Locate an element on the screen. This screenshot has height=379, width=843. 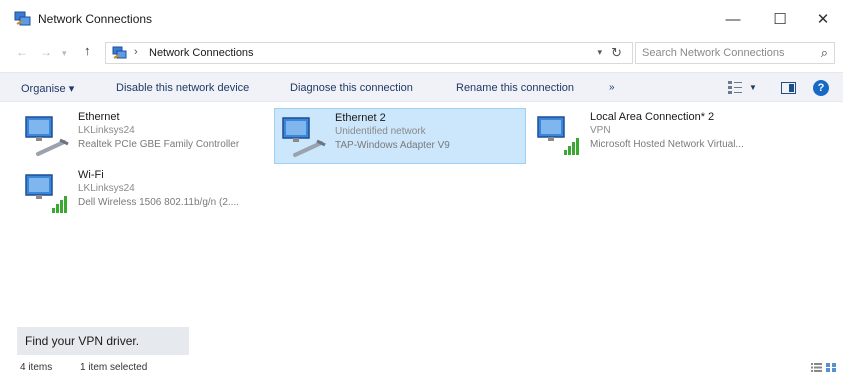
address-field: › Network Connections ▾ ↻ is located at coordinates (369, 53).